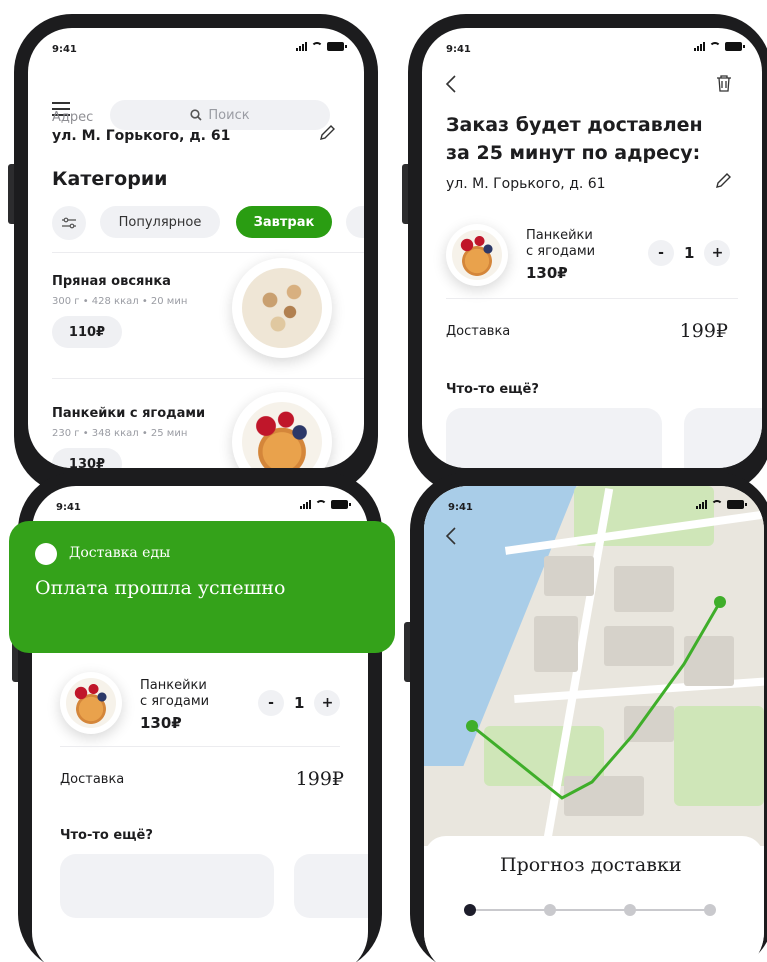 The image size is (767, 962). Describe the element at coordinates (120, 301) in the screenshot. I see `item-meta: 300 г • 428 ккал • 20 мин` at that location.